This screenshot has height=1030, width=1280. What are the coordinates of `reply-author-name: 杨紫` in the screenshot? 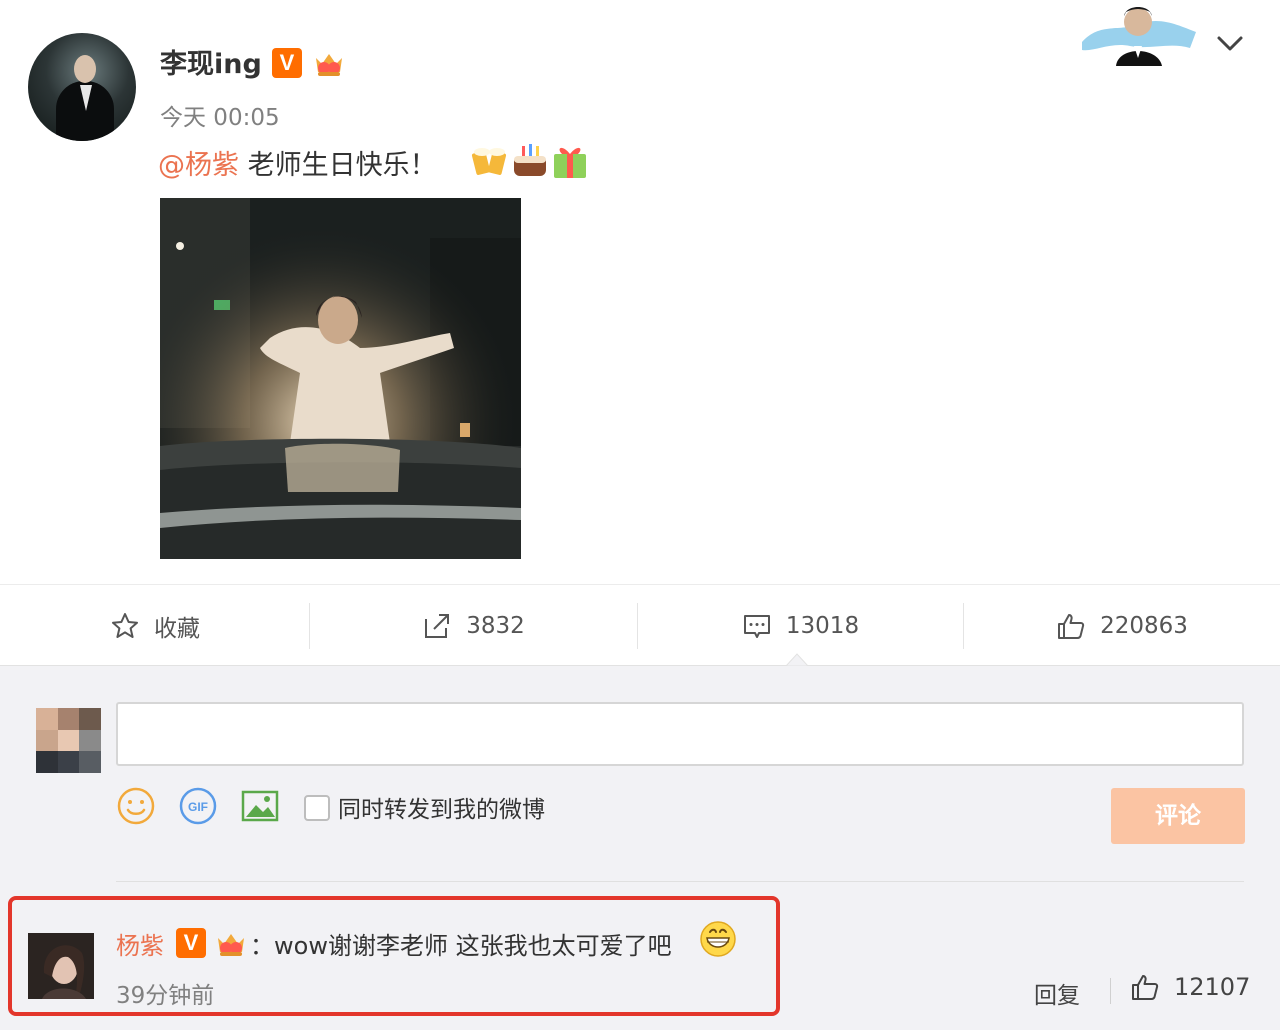 It's located at (140, 943).